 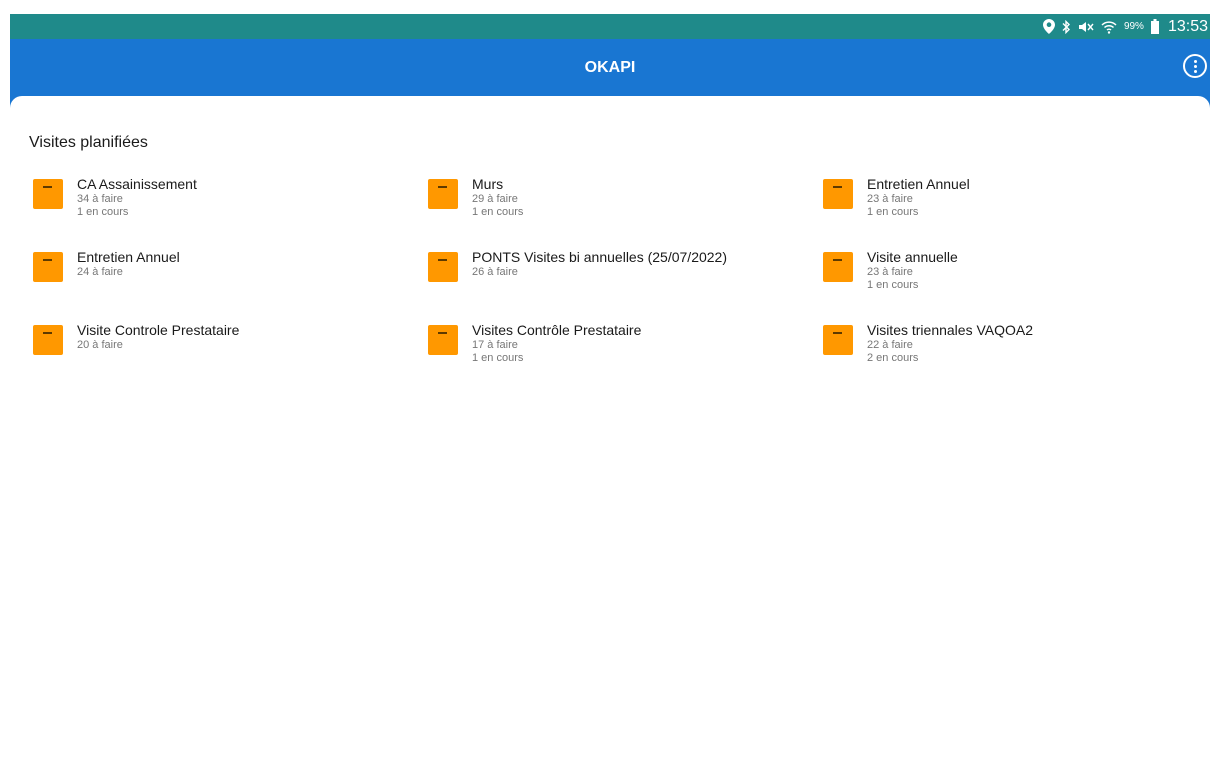 I want to click on visit-name: CA Assainissement, so click(x=137, y=184).